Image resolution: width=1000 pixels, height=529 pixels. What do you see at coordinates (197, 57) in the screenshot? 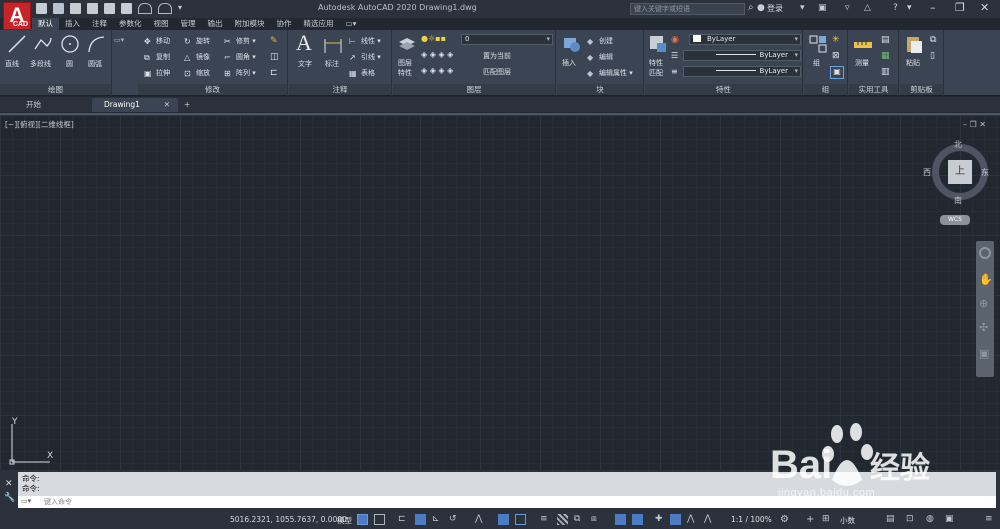
I see `mirror-button: △ 镜像` at bounding box center [197, 57].